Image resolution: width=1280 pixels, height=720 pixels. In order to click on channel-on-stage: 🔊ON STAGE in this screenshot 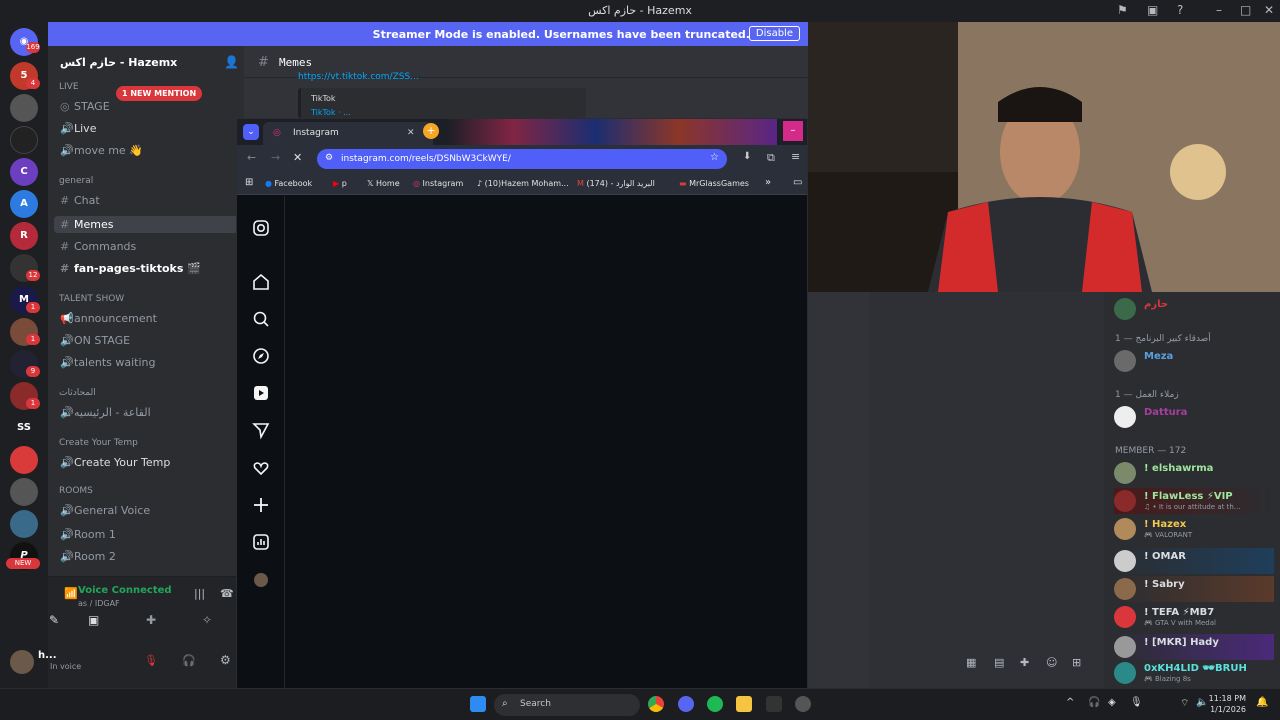, I will do `click(95, 340)`.